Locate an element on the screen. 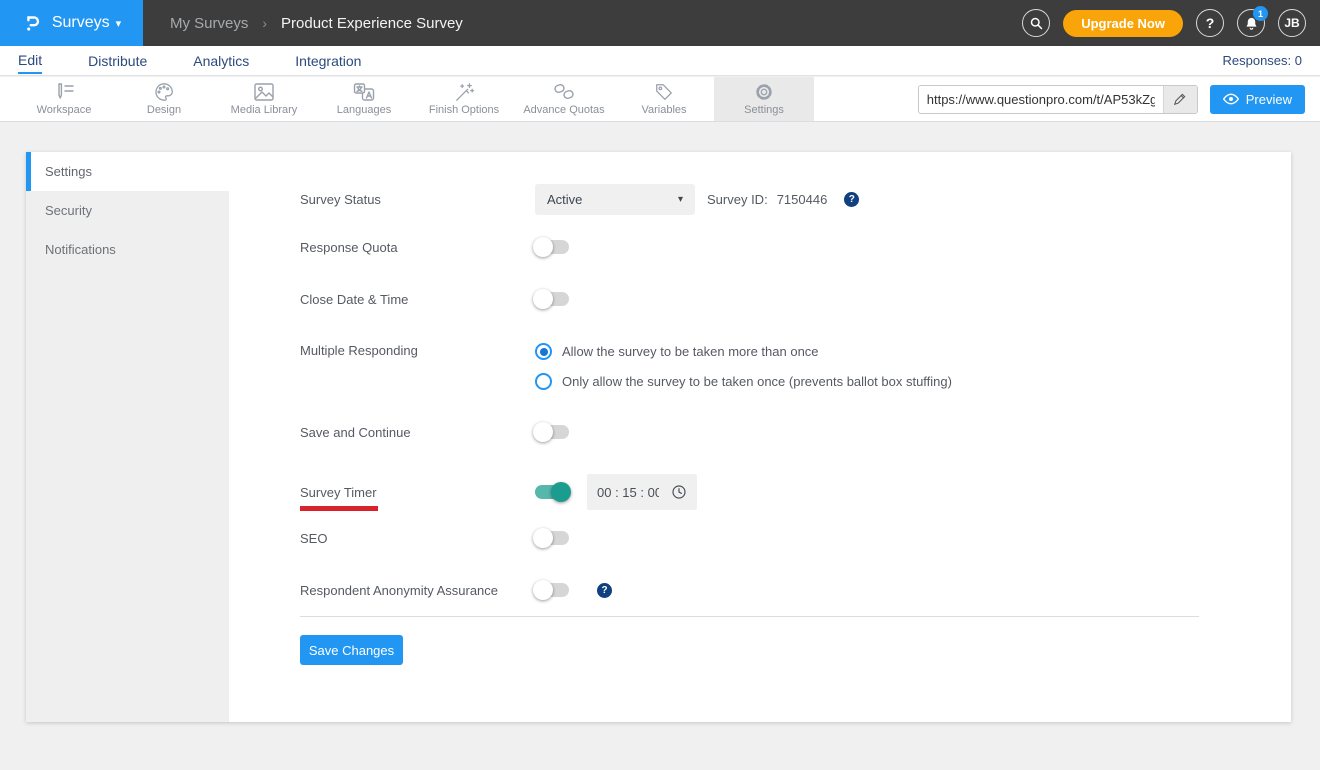 The image size is (1320, 770). anonymity-label: Respondent Anonymity Assurance is located at coordinates (399, 590).